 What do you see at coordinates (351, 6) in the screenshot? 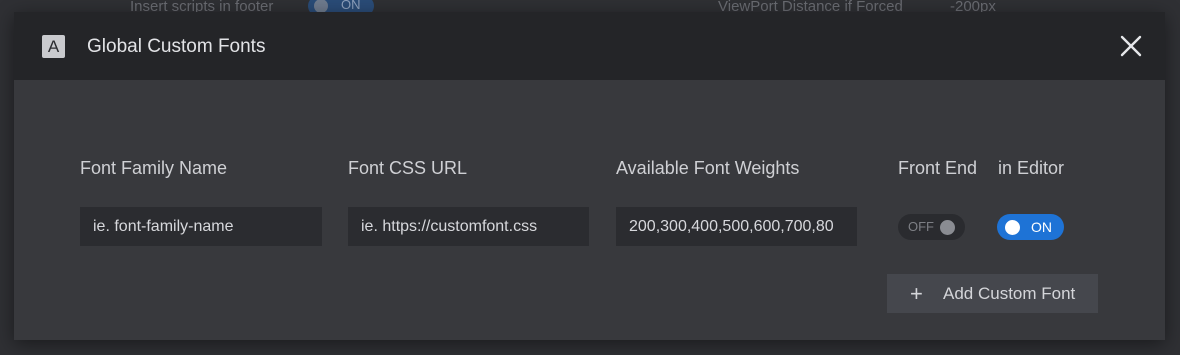
I see `bg-toggle-label: ON` at bounding box center [351, 6].